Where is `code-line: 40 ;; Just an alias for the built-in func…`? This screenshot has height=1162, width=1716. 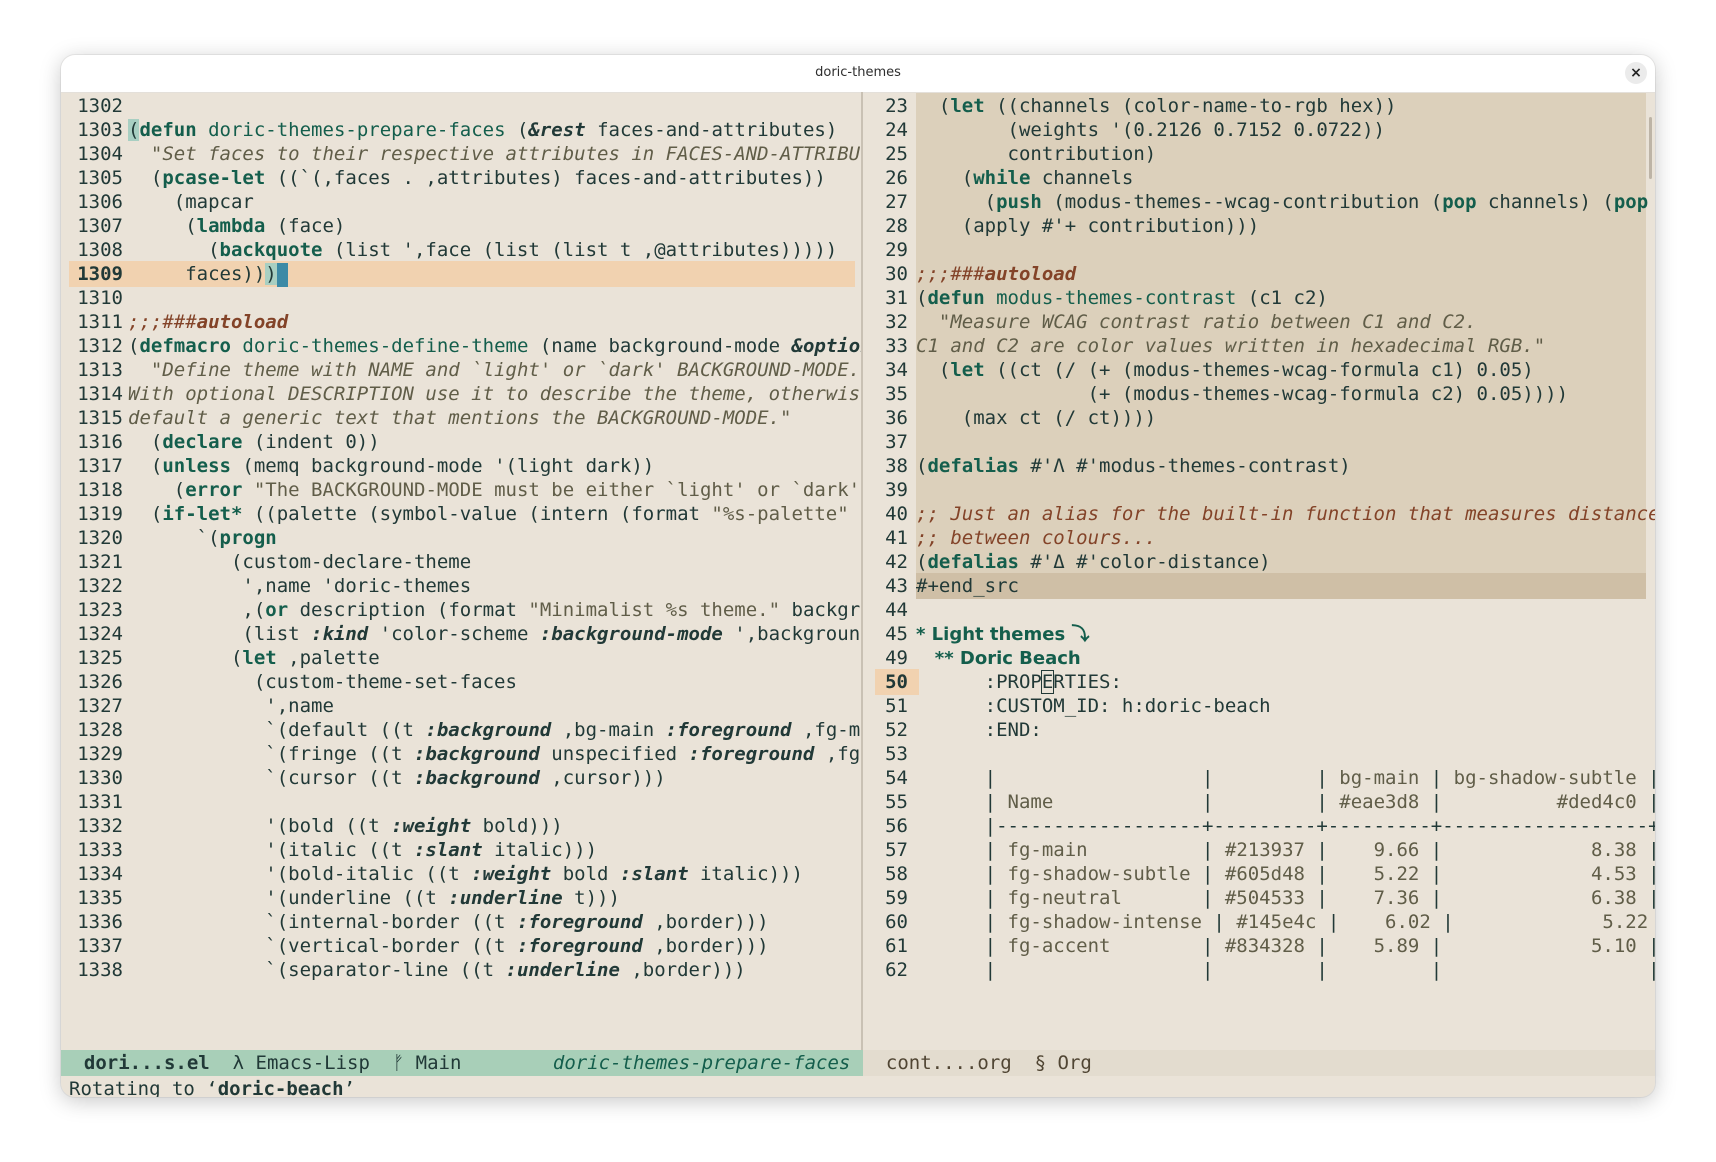
code-line: 40 ;; Just an alias for the built-in func… is located at coordinates (1259, 514).